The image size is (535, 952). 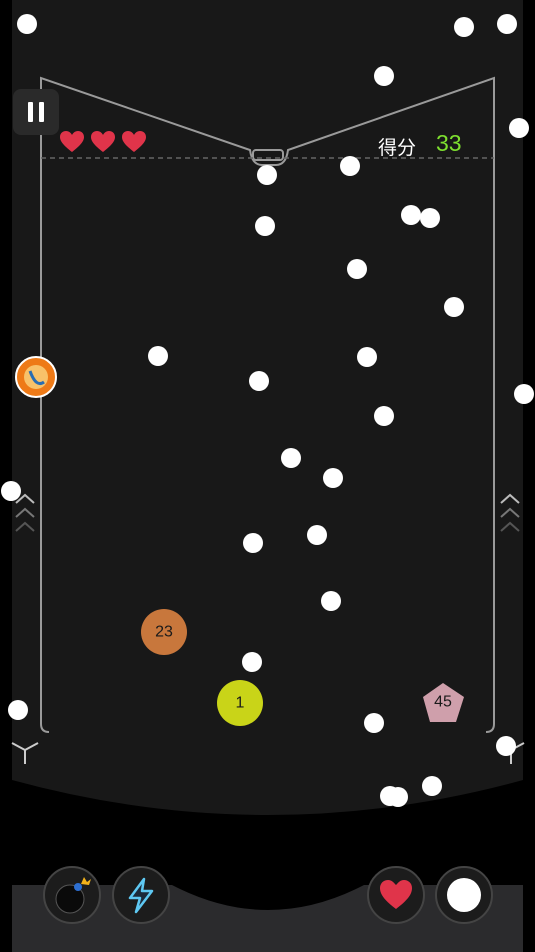 I want to click on extra-life-button, so click(x=396, y=895).